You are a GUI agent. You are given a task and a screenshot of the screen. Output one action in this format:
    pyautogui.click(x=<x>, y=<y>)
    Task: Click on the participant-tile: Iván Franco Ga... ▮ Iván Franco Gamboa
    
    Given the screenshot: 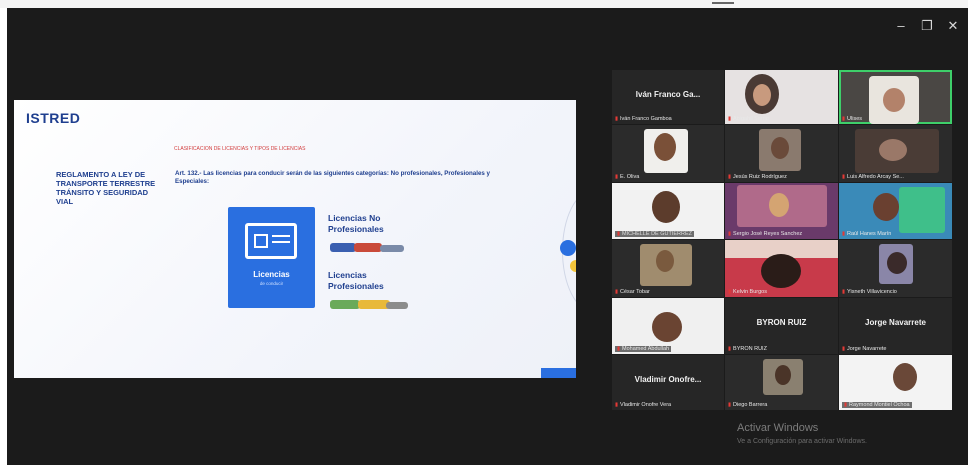 What is the action you would take?
    pyautogui.click(x=668, y=97)
    